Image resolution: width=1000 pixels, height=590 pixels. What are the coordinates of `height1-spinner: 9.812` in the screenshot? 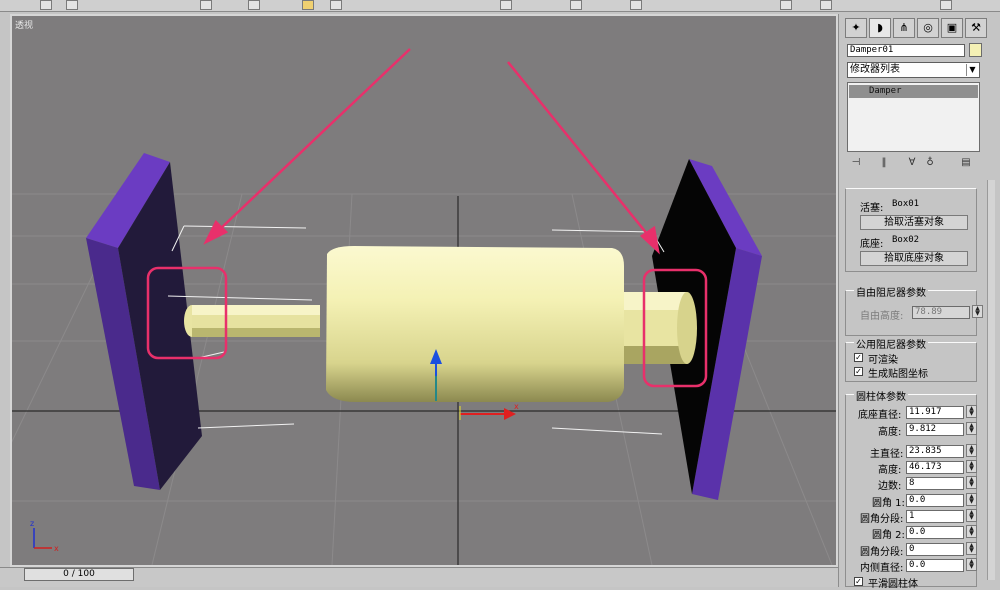 It's located at (935, 429).